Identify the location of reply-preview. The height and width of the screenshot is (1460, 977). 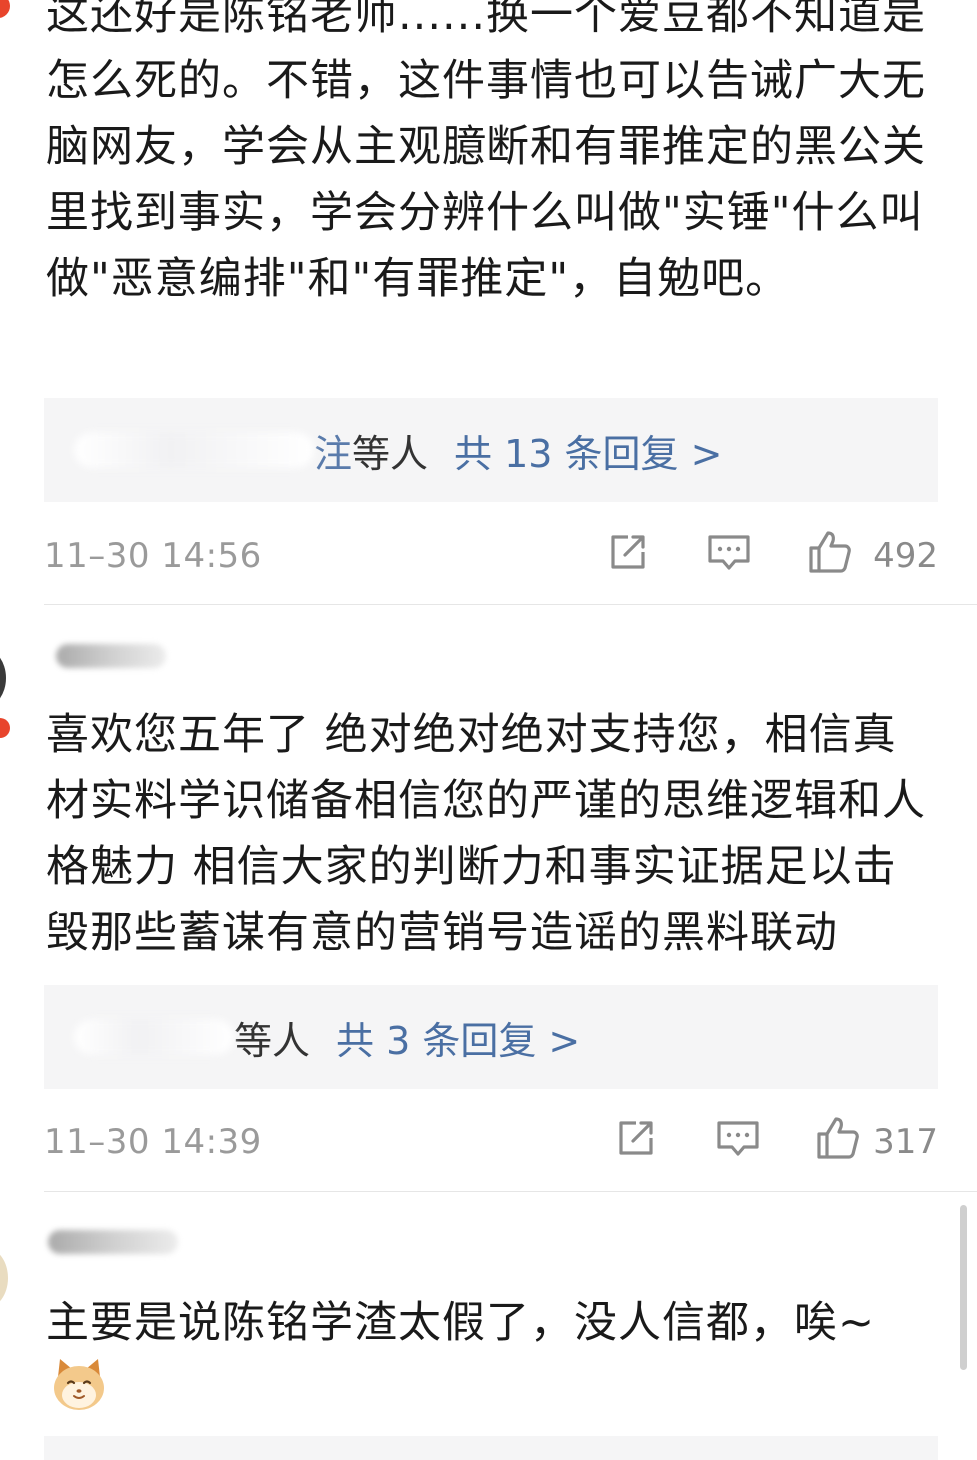
(491, 1448).